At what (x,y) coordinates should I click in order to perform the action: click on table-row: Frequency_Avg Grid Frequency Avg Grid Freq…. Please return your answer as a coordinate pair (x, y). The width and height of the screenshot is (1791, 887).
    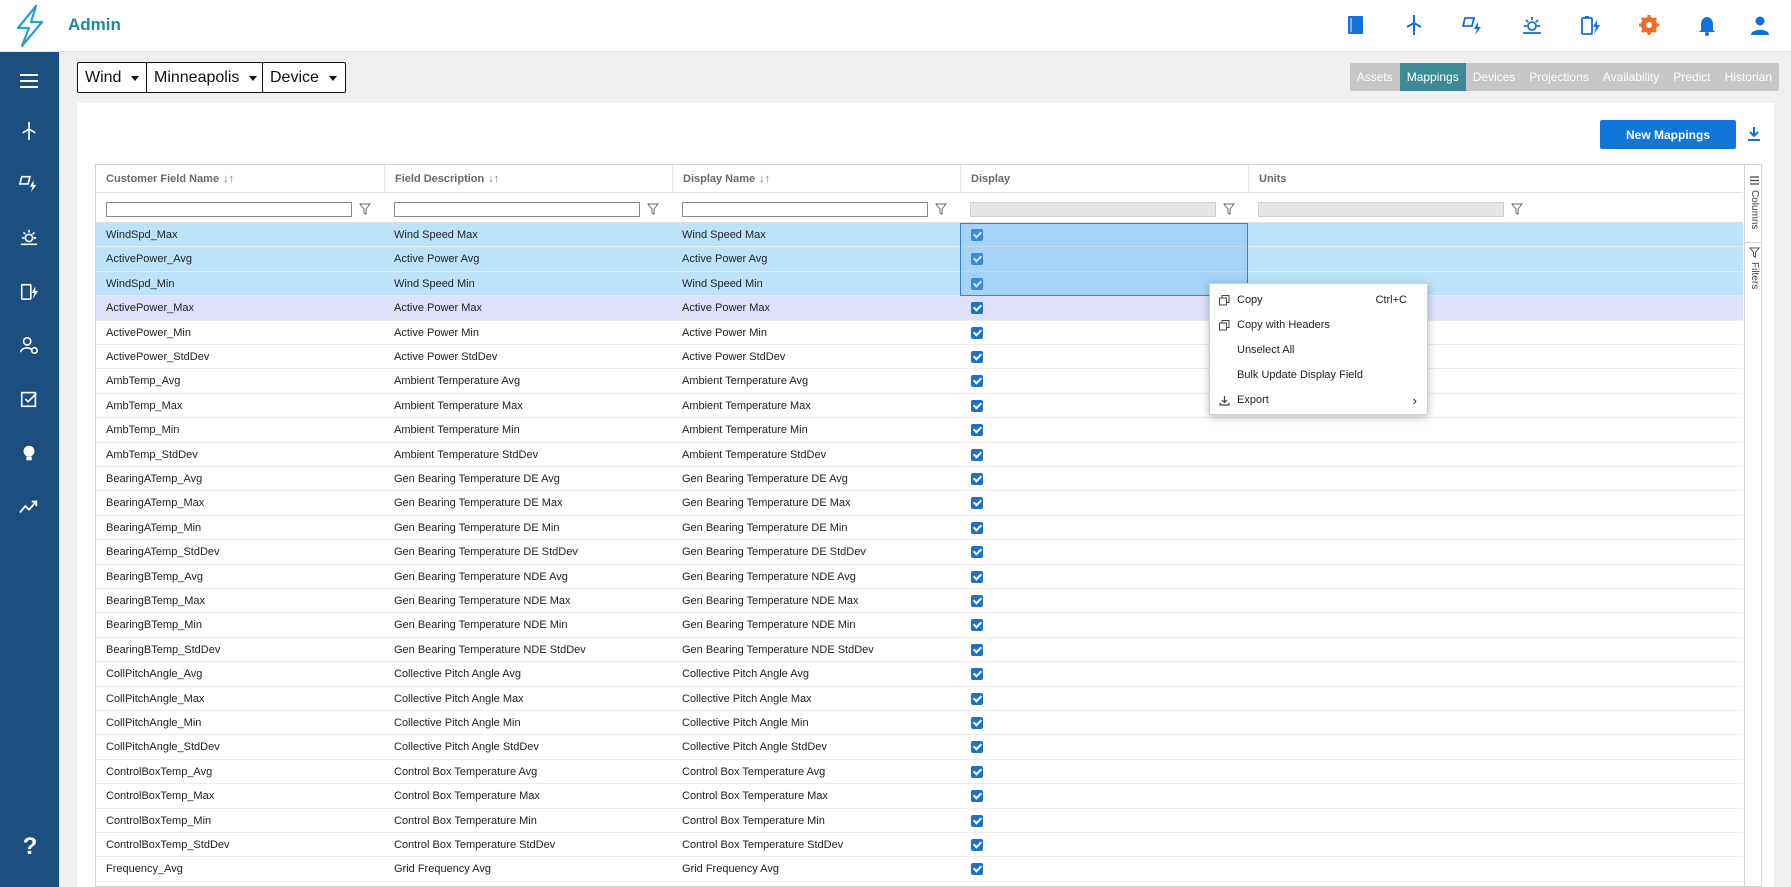
    Looking at the image, I should click on (919, 869).